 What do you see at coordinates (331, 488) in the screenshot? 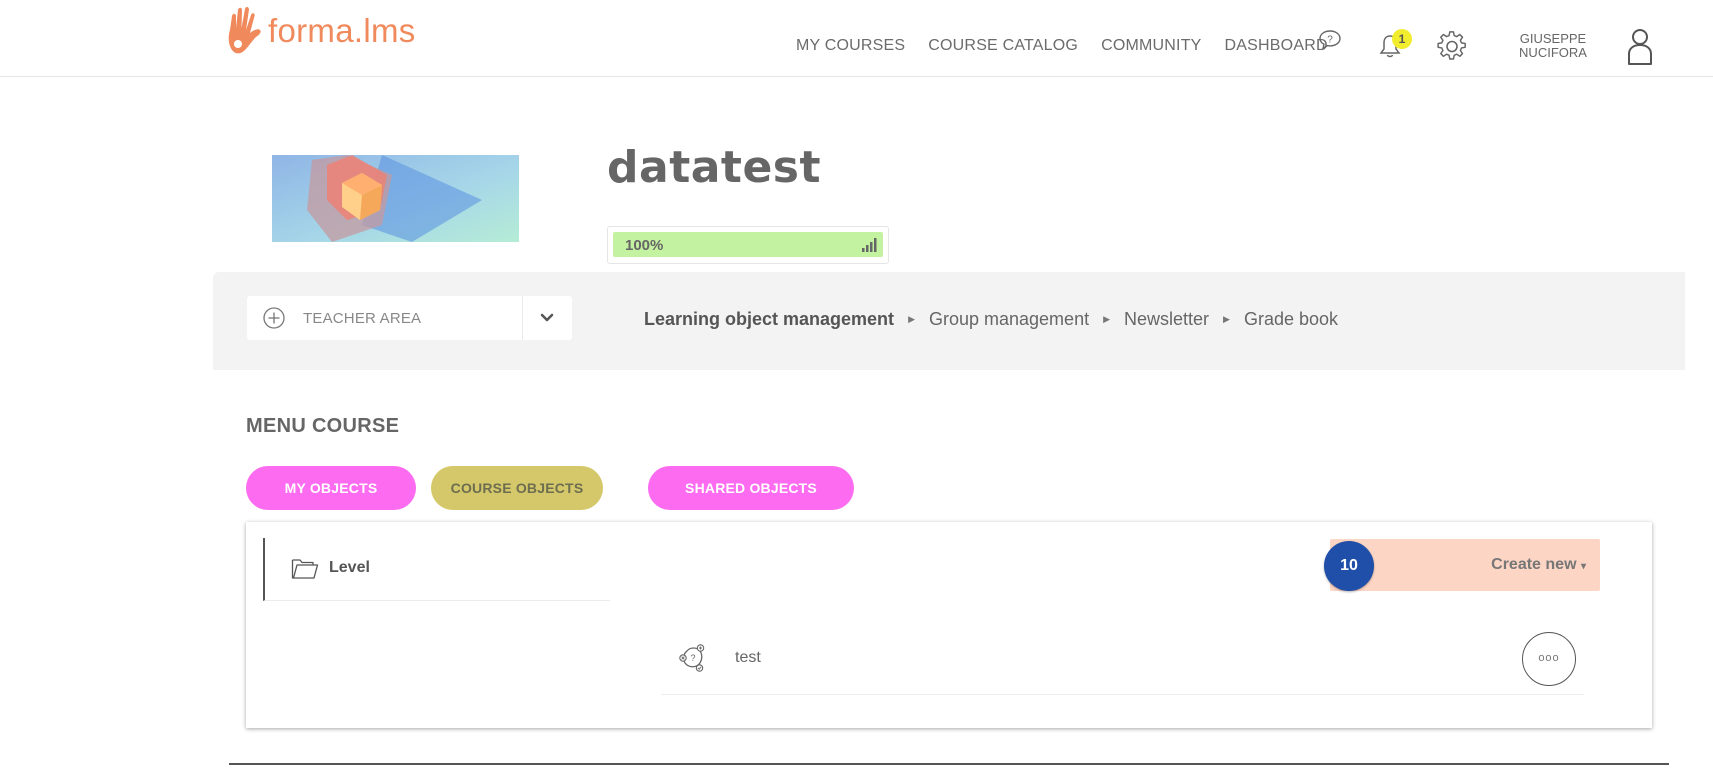
I see `tab-my-objects: MY OBJECTS` at bounding box center [331, 488].